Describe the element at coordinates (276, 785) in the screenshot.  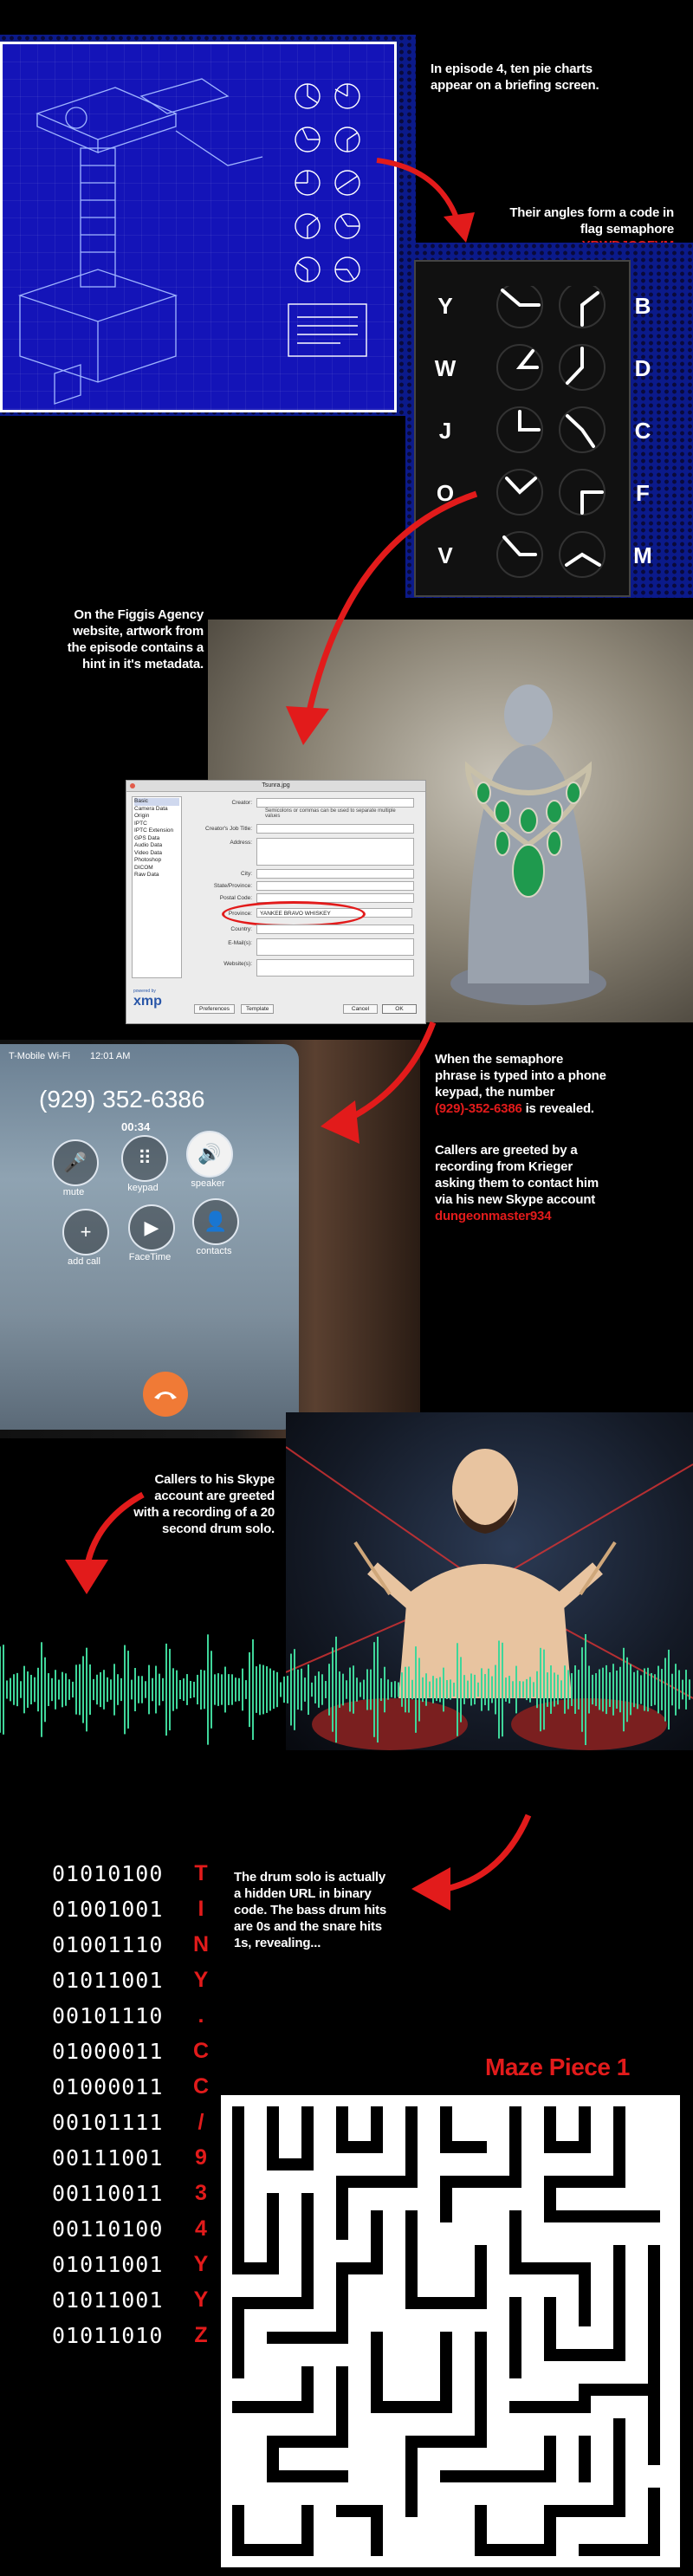
I see `xmp-window-title: Tsunra.jpg` at that location.